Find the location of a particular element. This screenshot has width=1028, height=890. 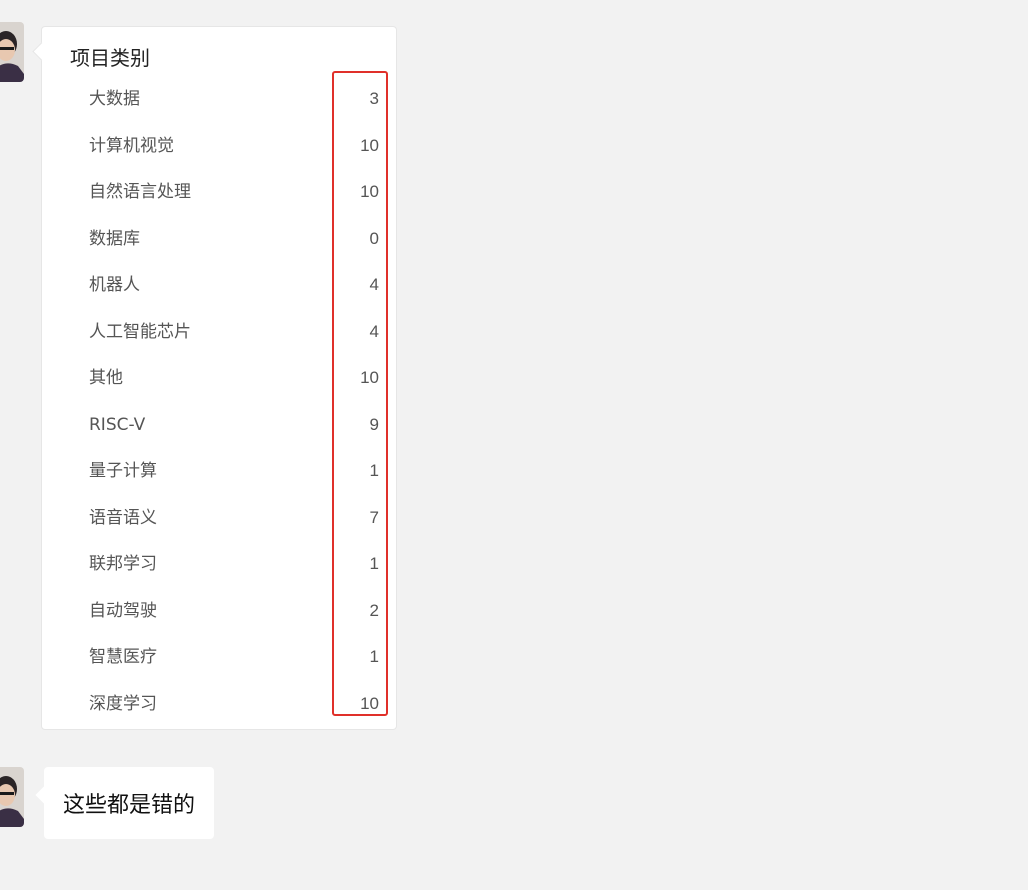

category-label: 计算机视觉 is located at coordinates (131, 145).